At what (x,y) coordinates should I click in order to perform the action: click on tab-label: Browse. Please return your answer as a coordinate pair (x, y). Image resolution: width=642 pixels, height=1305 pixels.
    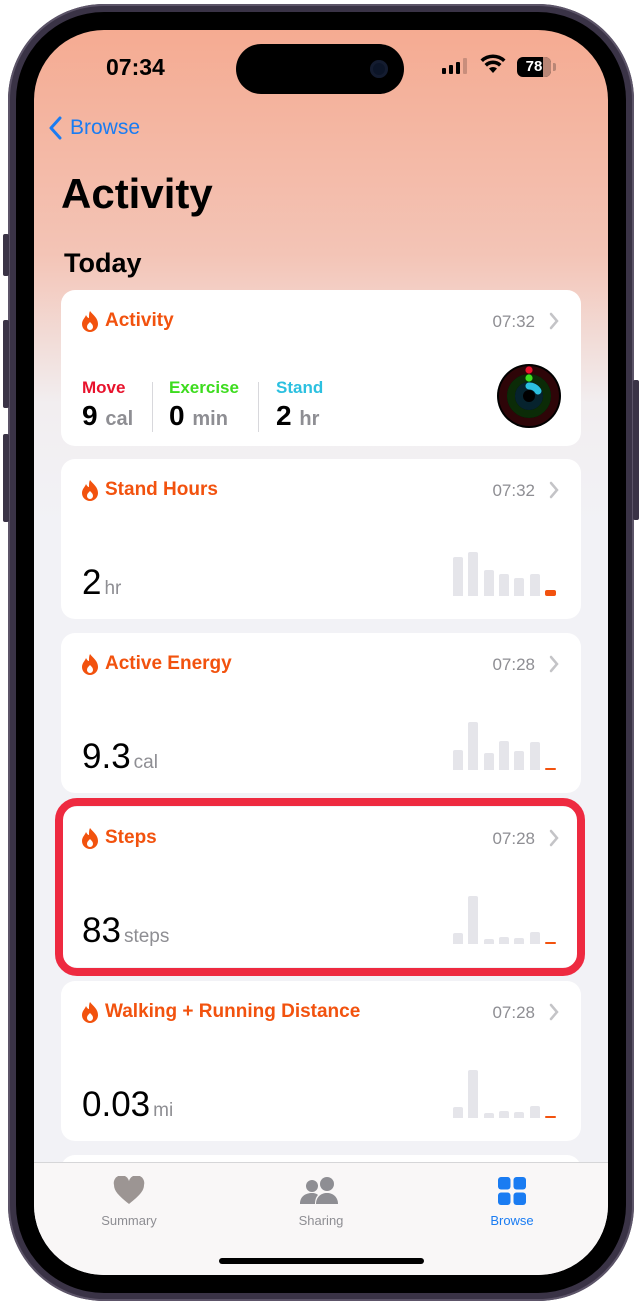
    Looking at the image, I should click on (512, 1220).